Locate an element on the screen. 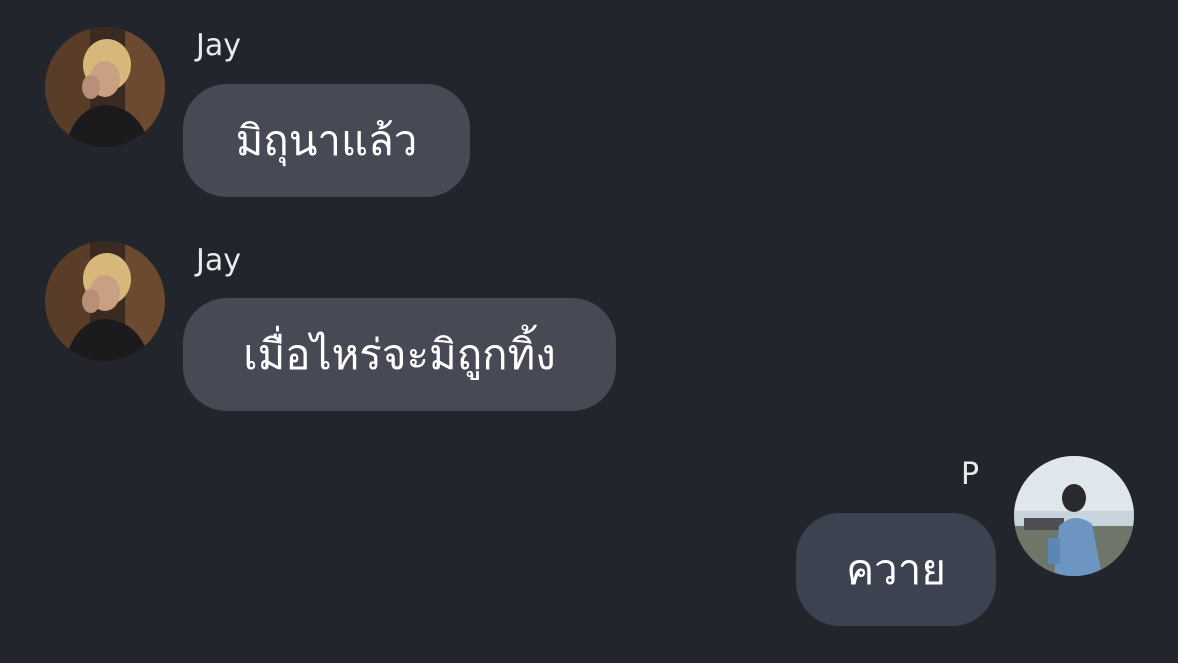  p-photo-icon is located at coordinates (1074, 516).